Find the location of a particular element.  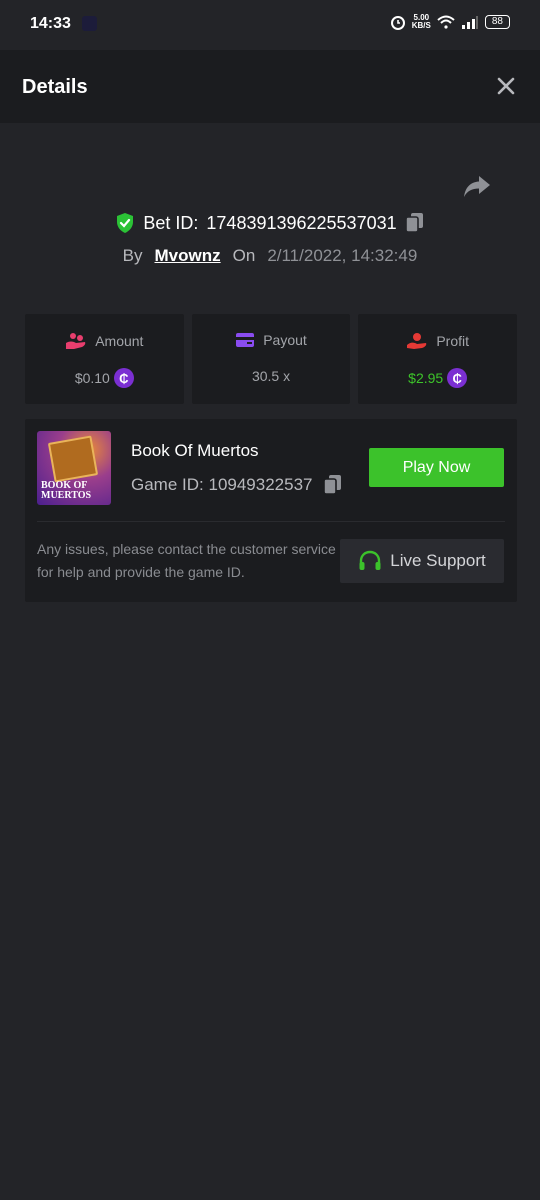

amount-label: Amount is located at coordinates (119, 341).